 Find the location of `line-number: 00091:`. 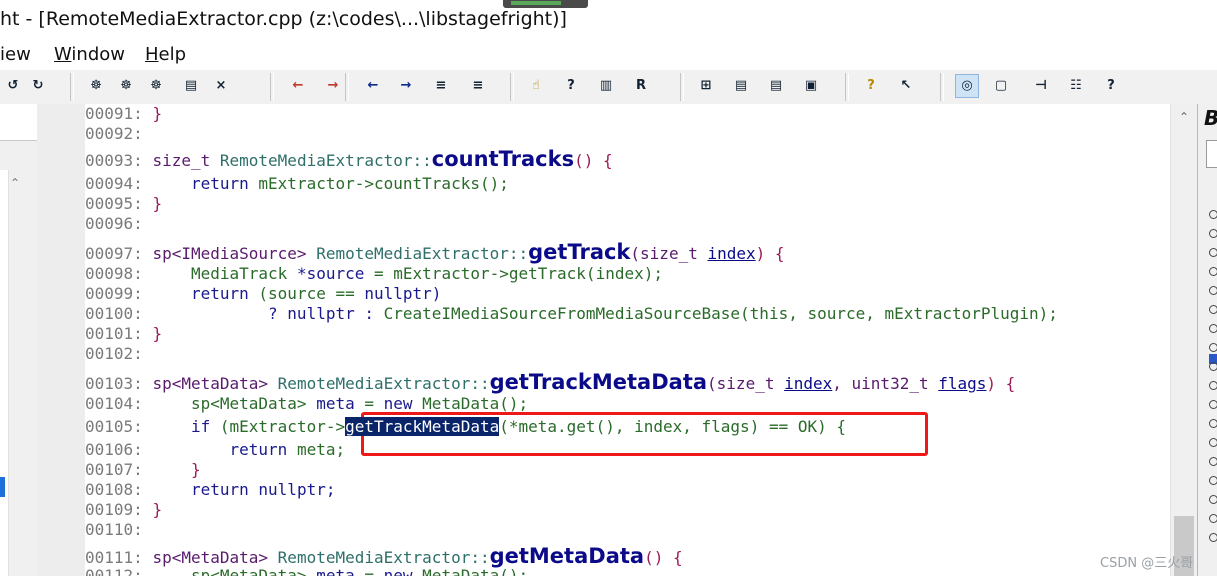

line-number: 00091: is located at coordinates (114, 113).